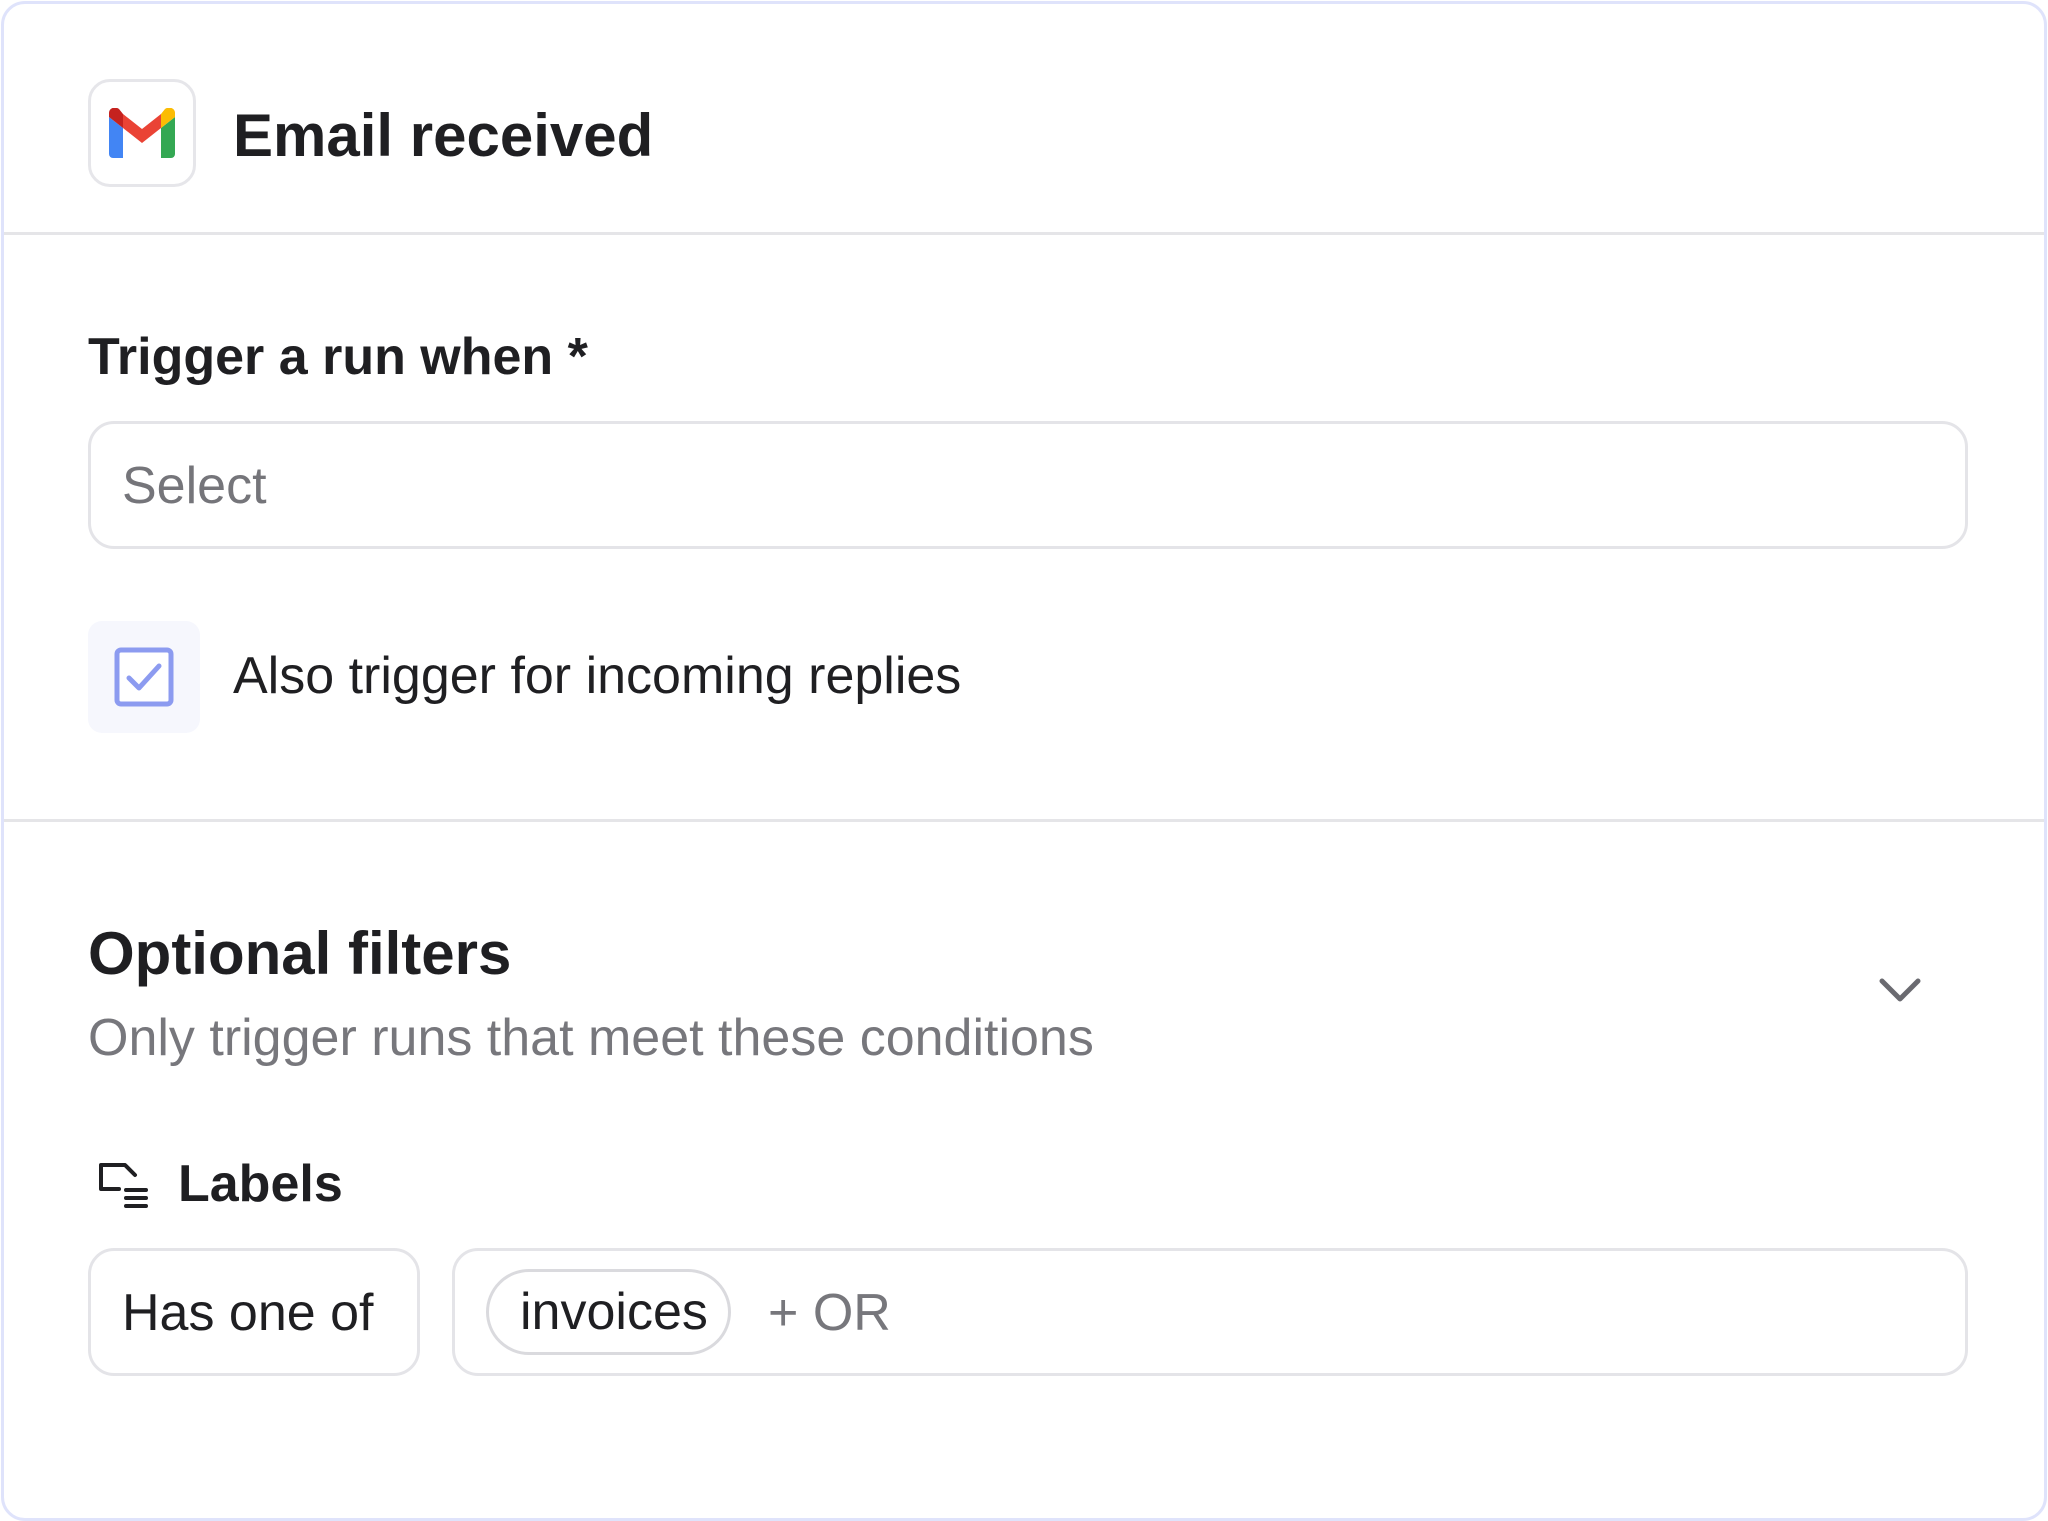  I want to click on labels-filter-title: Labels, so click(260, 1184).